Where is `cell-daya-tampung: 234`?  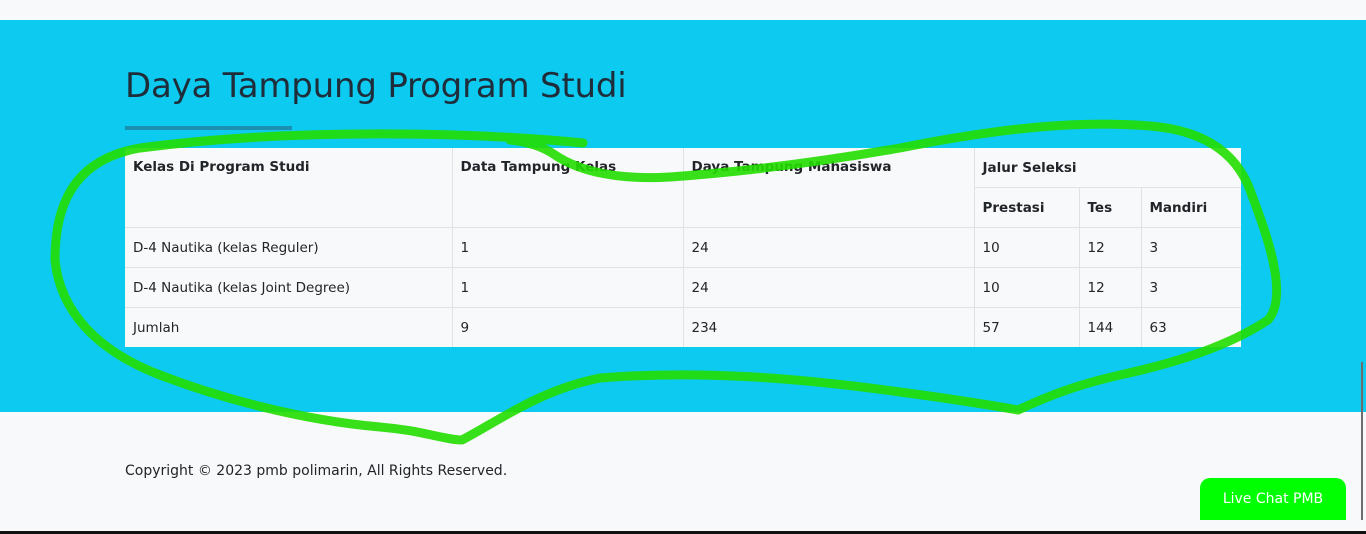 cell-daya-tampung: 234 is located at coordinates (828, 327).